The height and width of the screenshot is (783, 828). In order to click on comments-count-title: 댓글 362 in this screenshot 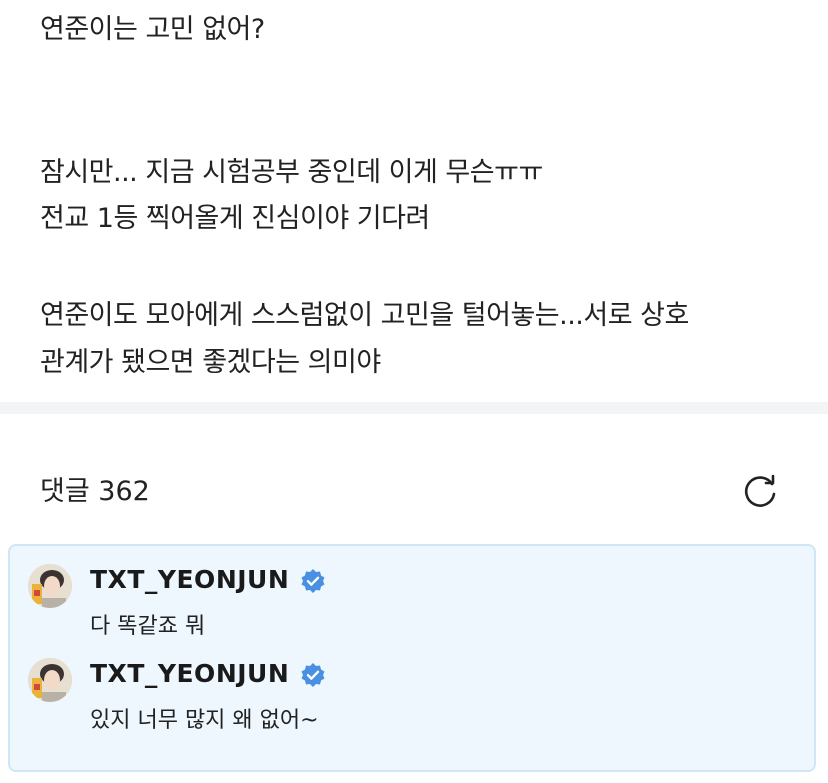, I will do `click(95, 491)`.